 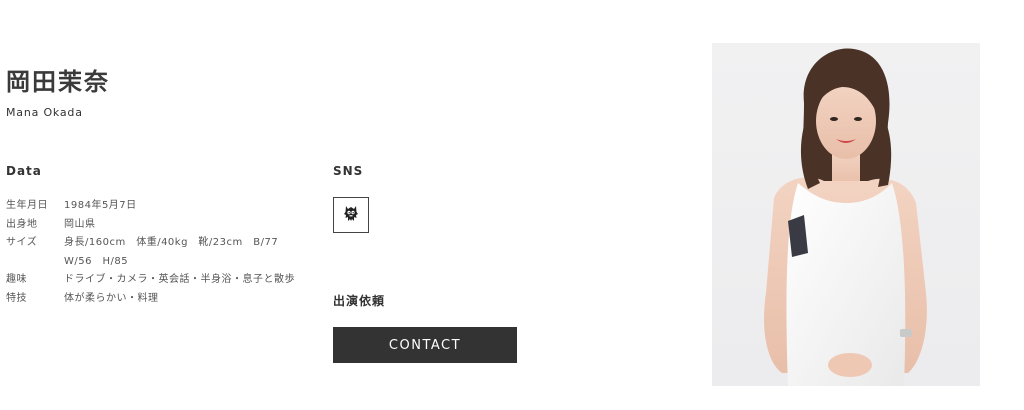 I want to click on data-label: サイズ, so click(x=22, y=242).